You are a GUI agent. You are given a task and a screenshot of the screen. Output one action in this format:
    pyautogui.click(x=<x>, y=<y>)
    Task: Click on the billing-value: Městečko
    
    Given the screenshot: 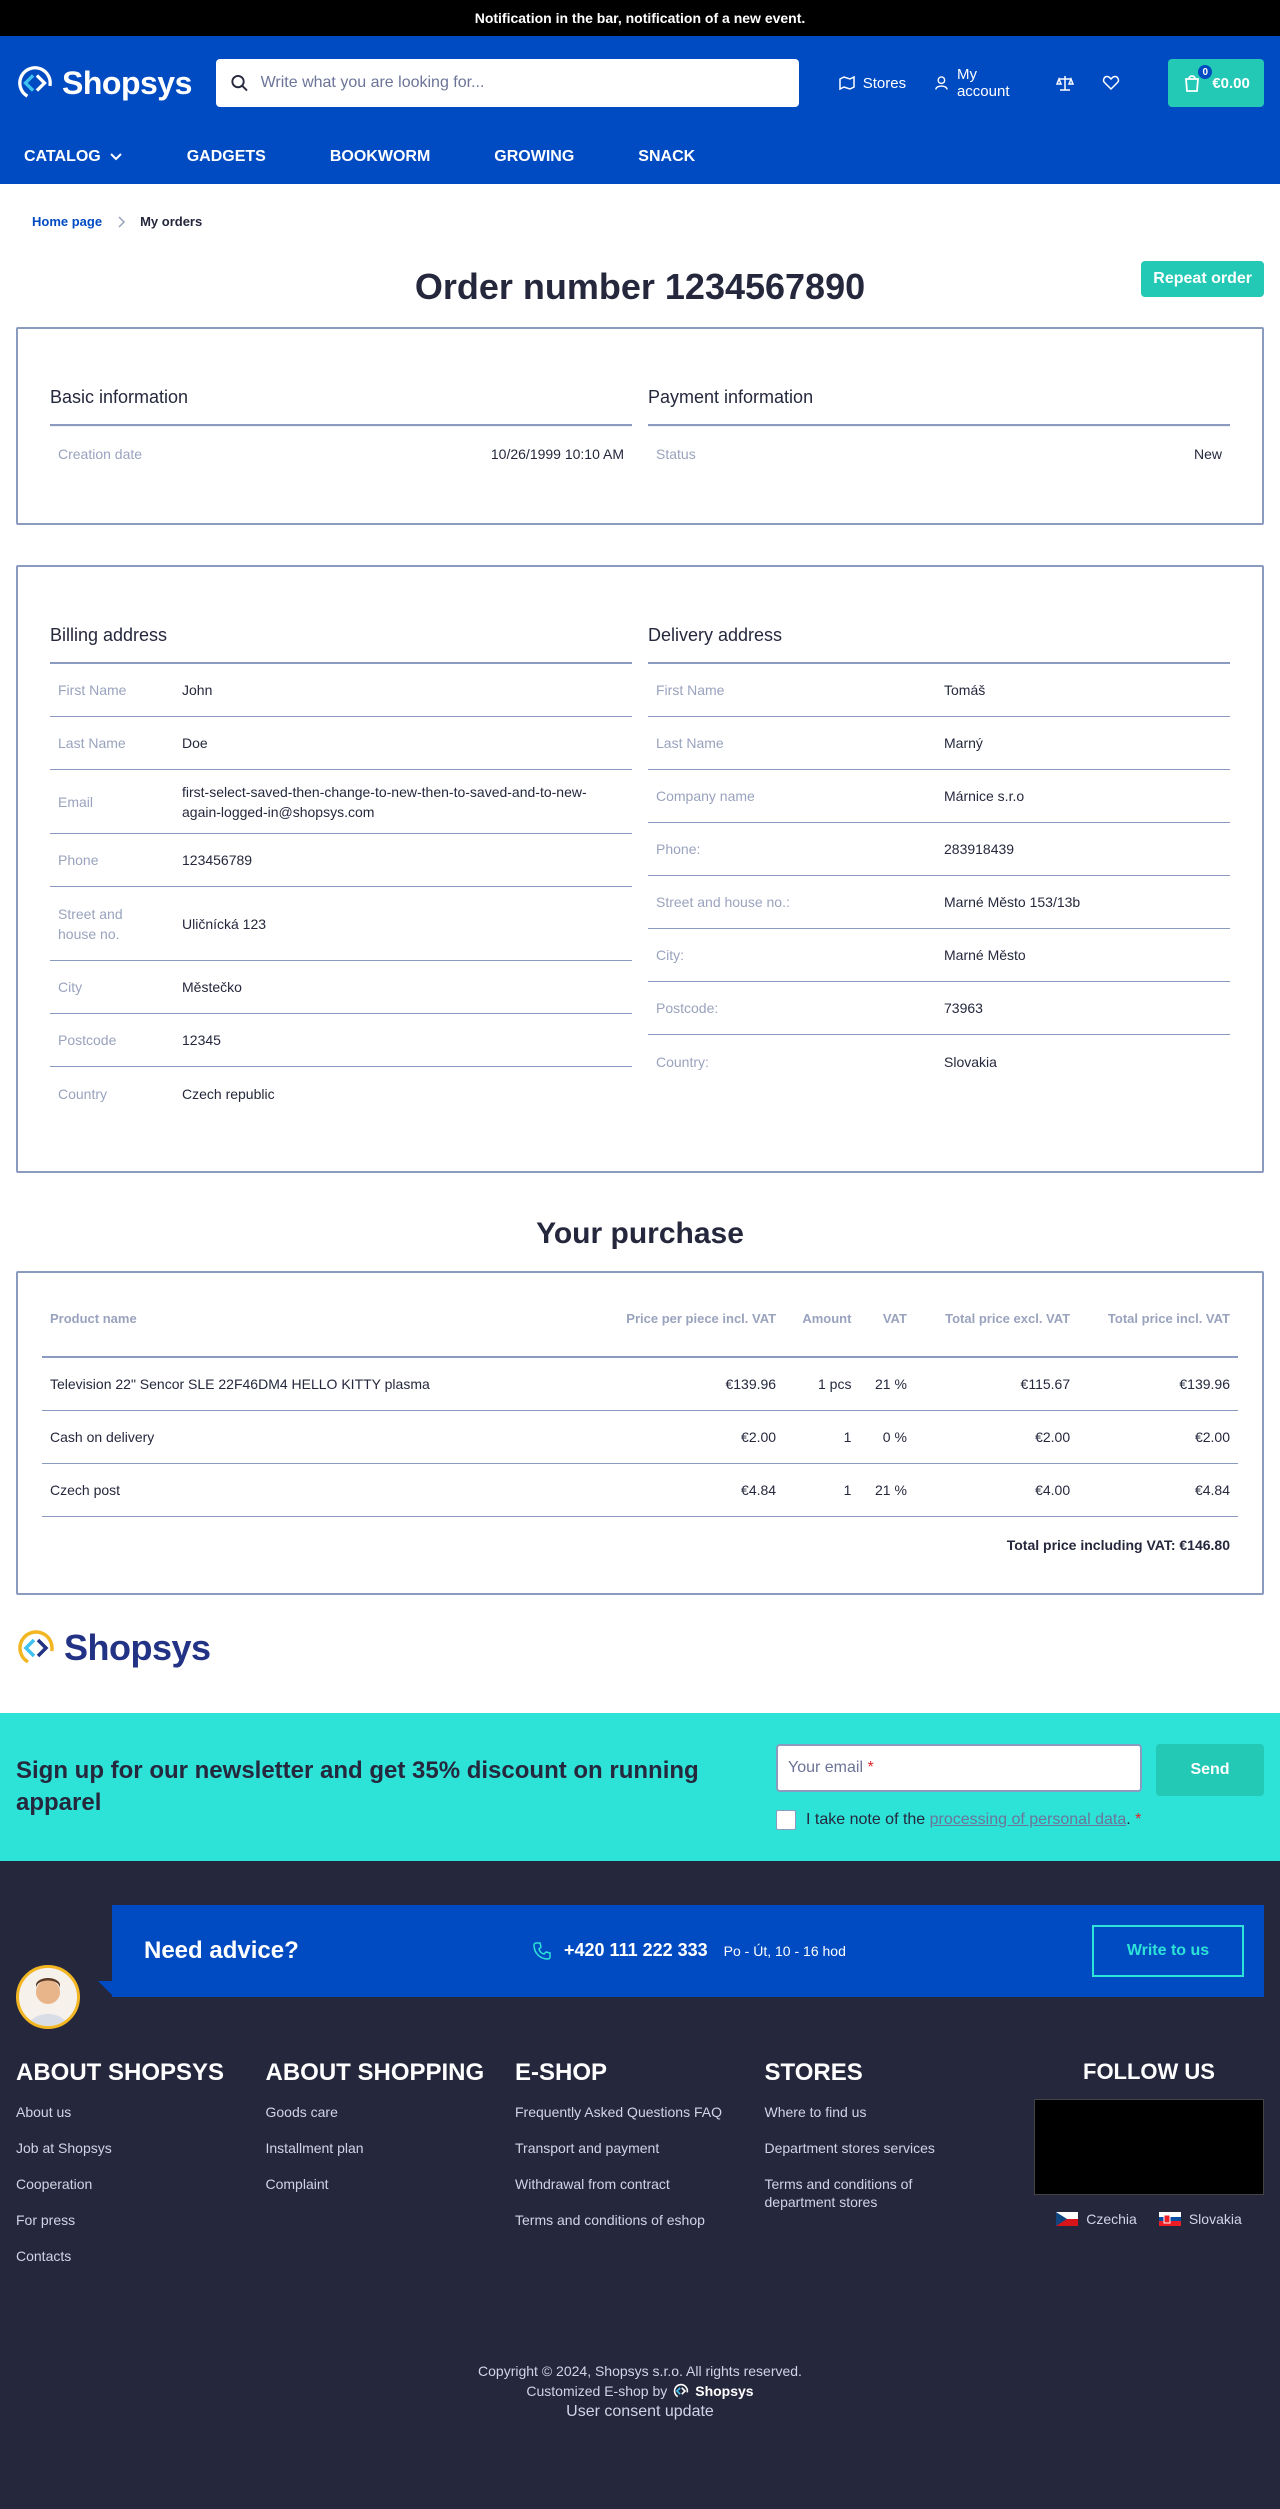 What is the action you would take?
    pyautogui.click(x=212, y=987)
    